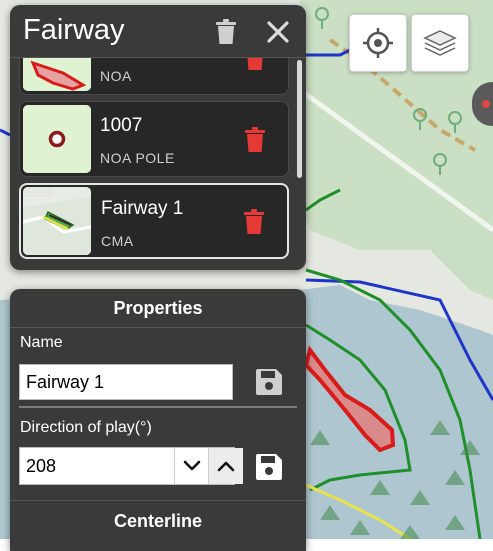  What do you see at coordinates (486, 104) in the screenshot?
I see `status-dot` at bounding box center [486, 104].